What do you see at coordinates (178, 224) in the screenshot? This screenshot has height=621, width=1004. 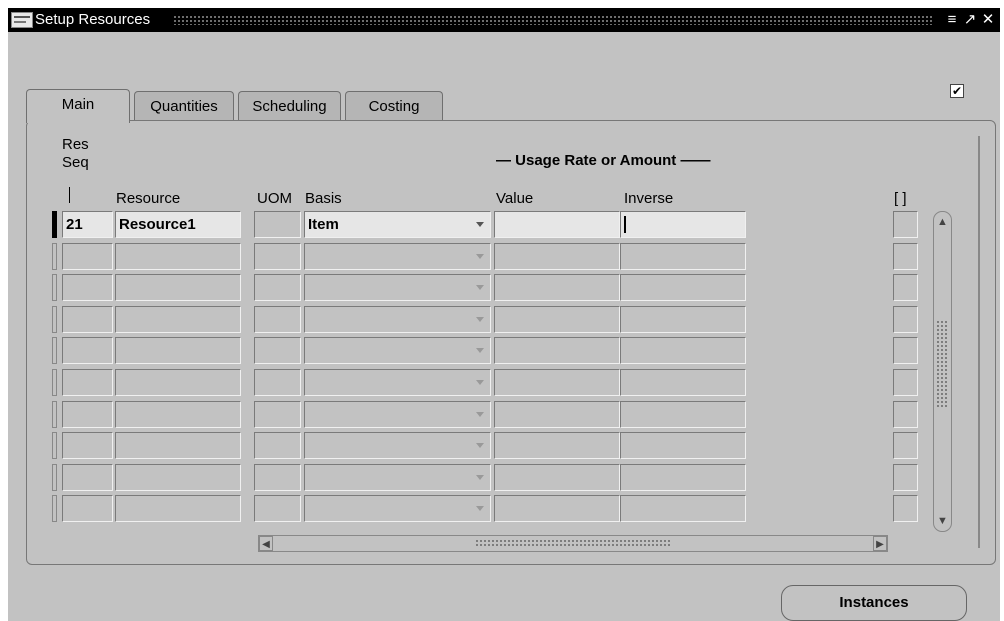 I see `resource-cell: Resource1` at bounding box center [178, 224].